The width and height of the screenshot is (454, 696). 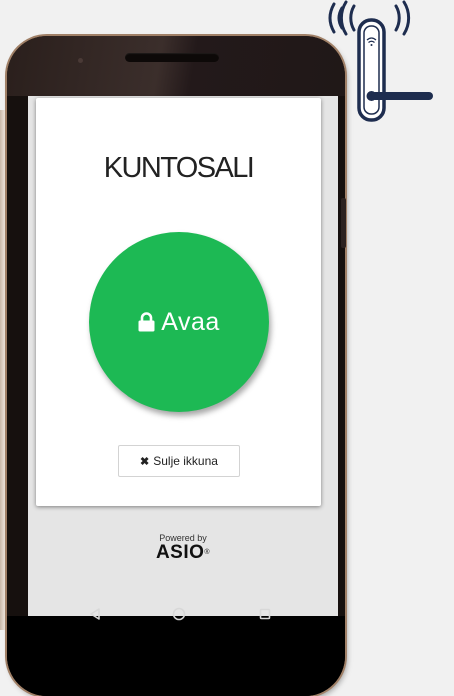 What do you see at coordinates (185, 461) in the screenshot?
I see `close-button-label: Sulje ikkuna` at bounding box center [185, 461].